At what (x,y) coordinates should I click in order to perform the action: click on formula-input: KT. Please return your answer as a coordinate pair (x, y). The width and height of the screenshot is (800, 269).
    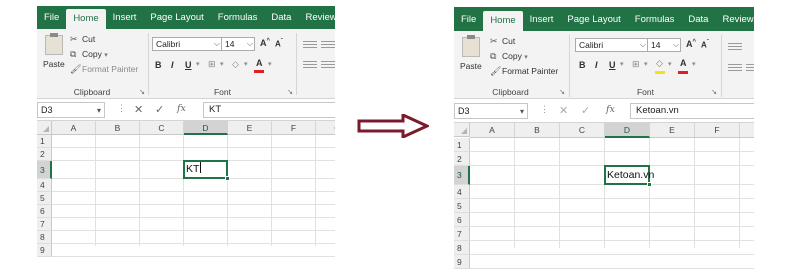
    Looking at the image, I should click on (269, 110).